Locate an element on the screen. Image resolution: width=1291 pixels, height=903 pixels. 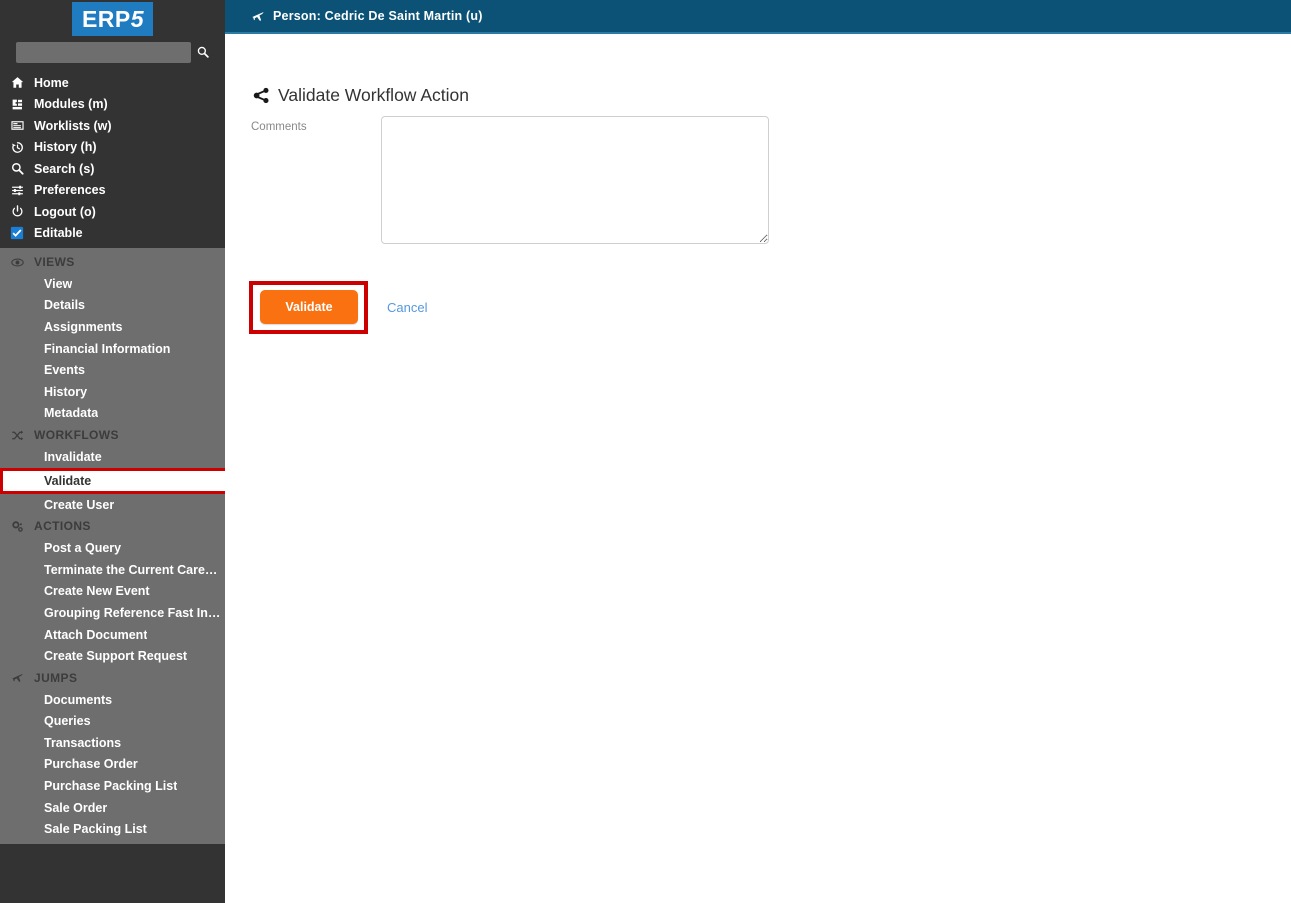
sidebar-item-sale-order: Sale Order is located at coordinates (112, 808).